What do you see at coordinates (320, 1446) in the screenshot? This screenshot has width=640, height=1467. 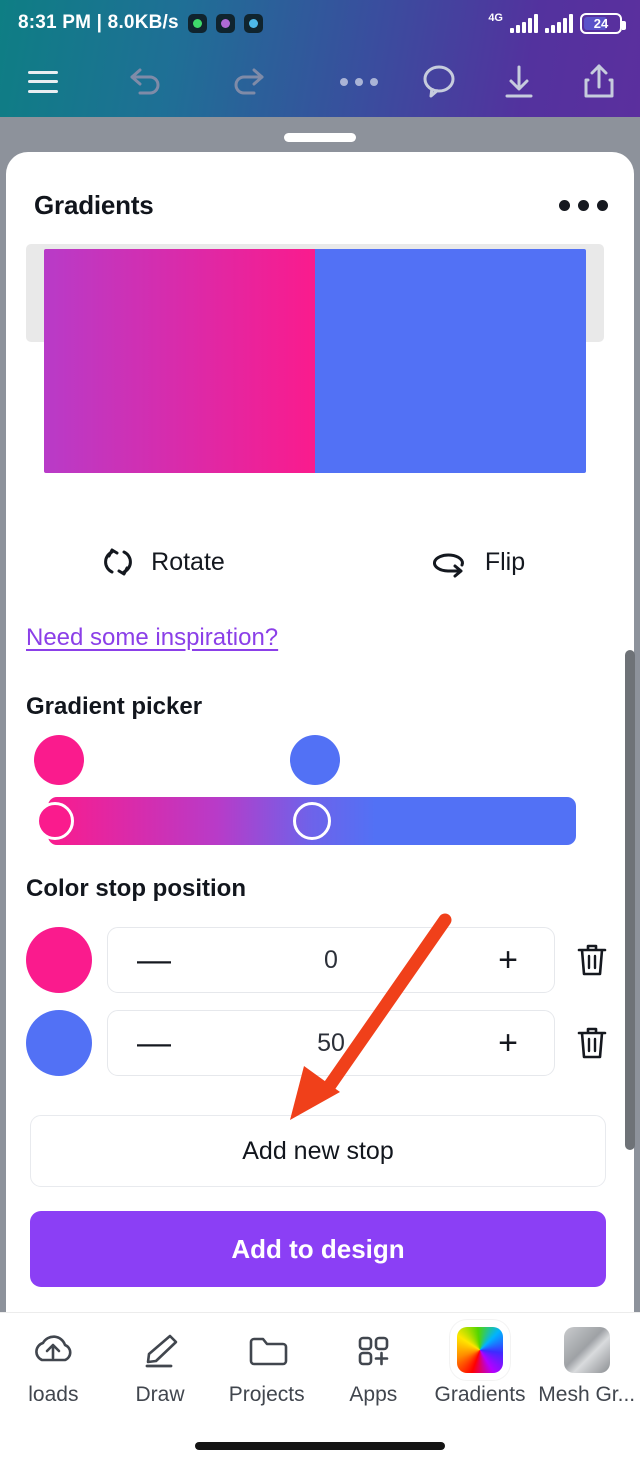 I see `system-gesture-bar` at bounding box center [320, 1446].